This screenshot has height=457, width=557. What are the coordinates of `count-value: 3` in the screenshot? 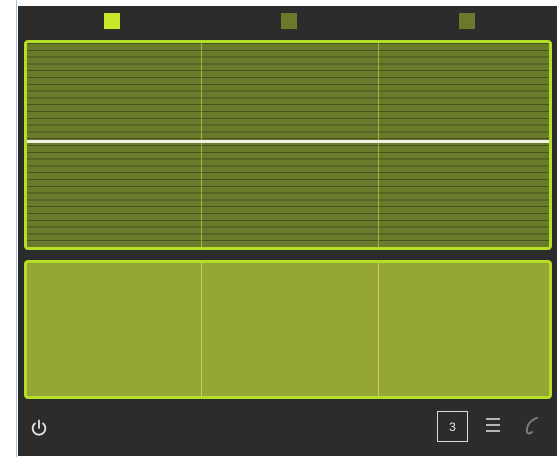 It's located at (452, 426).